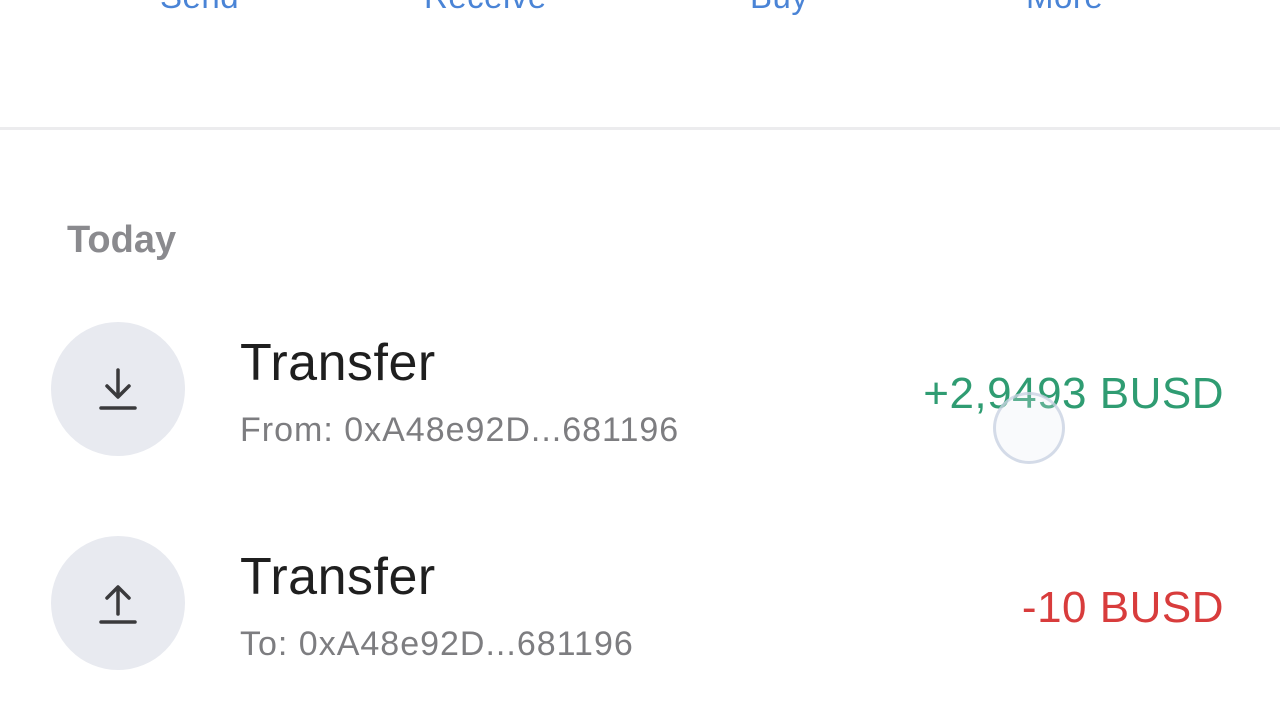 This screenshot has width=1280, height=720. What do you see at coordinates (118, 603) in the screenshot?
I see `upload-arrow-icon` at bounding box center [118, 603].